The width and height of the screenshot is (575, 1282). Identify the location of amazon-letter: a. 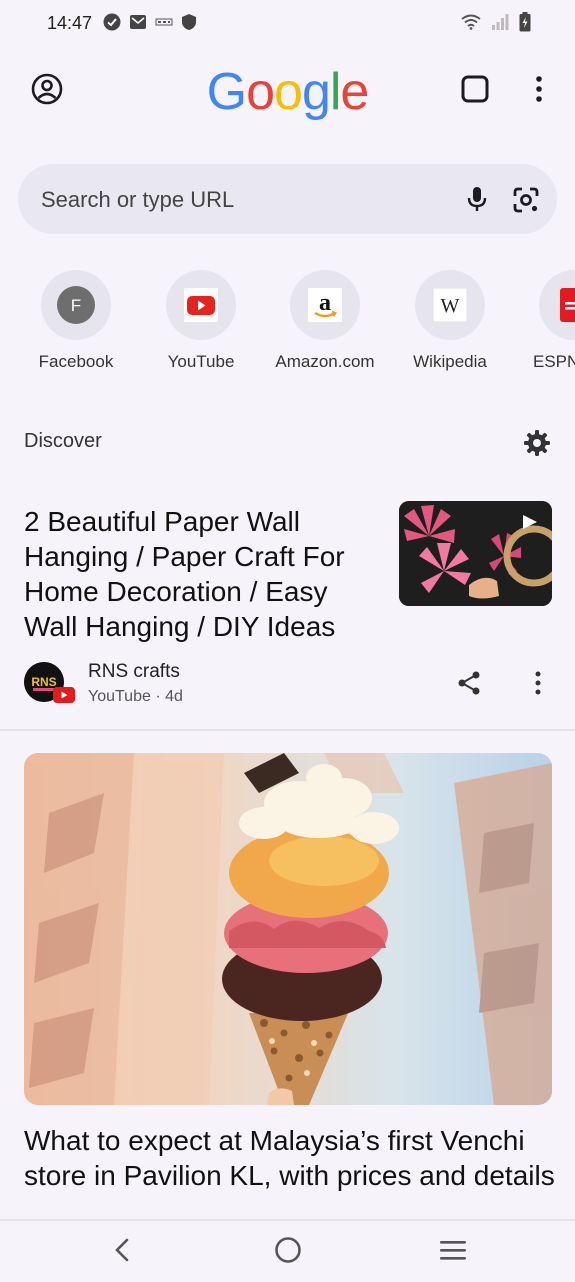
(325, 303).